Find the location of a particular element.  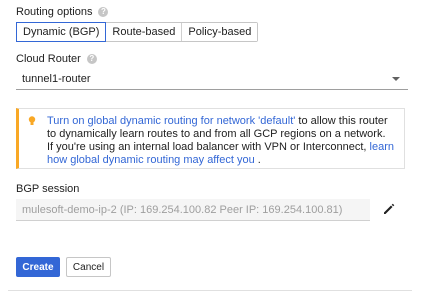

lightbulb-icon is located at coordinates (32, 120).